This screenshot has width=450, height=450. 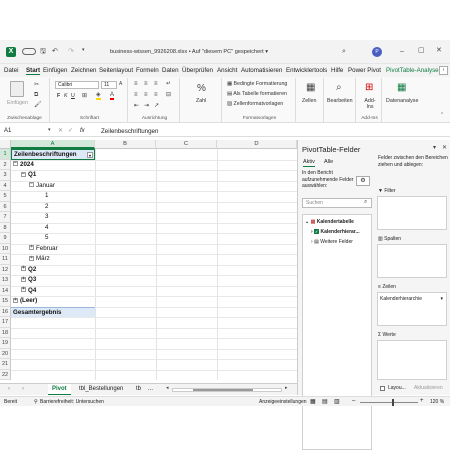 I want to click on row-header: 9, so click(x=5, y=238).